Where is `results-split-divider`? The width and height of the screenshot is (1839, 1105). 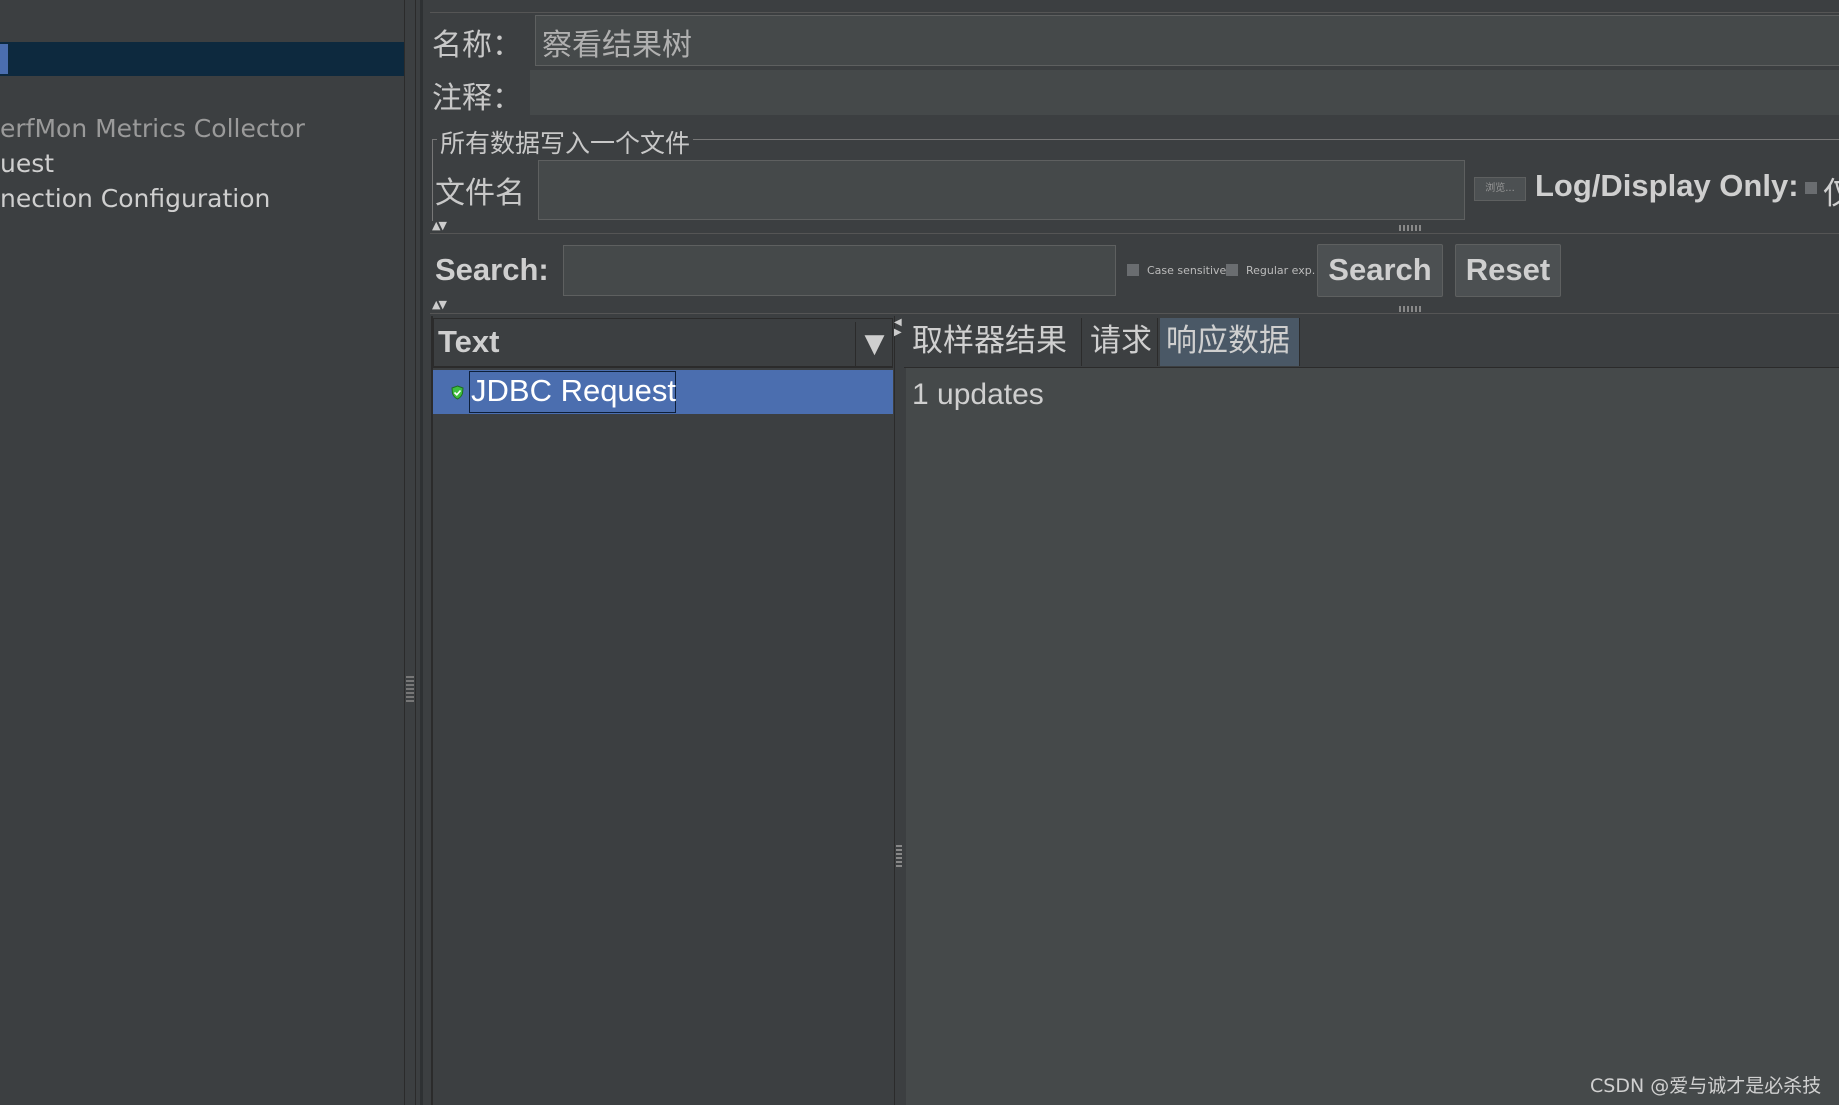
results-split-divider is located at coordinates (899, 710).